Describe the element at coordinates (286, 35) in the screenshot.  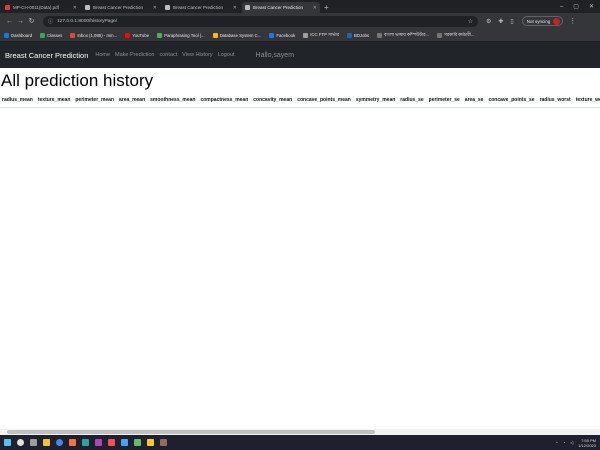
I see `bookmark-label: Facebook` at that location.